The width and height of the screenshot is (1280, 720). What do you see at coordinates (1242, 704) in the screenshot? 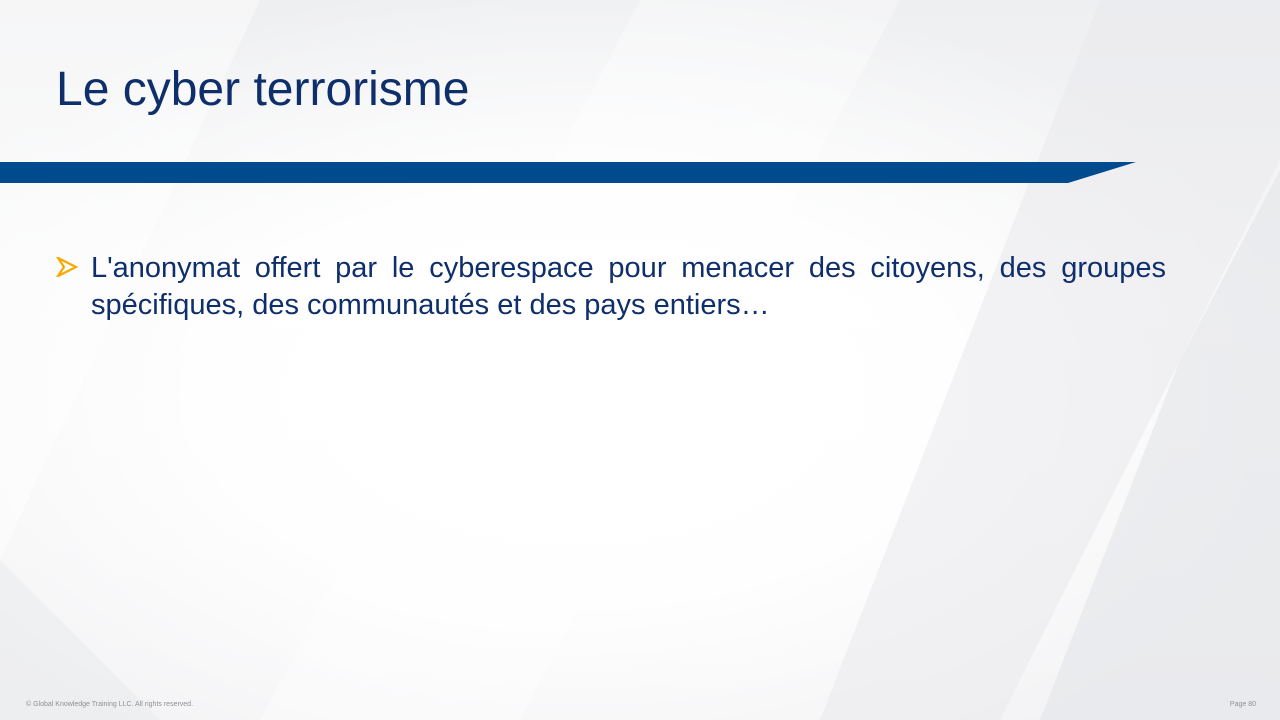
I see `footer-page-number: Page 80` at bounding box center [1242, 704].